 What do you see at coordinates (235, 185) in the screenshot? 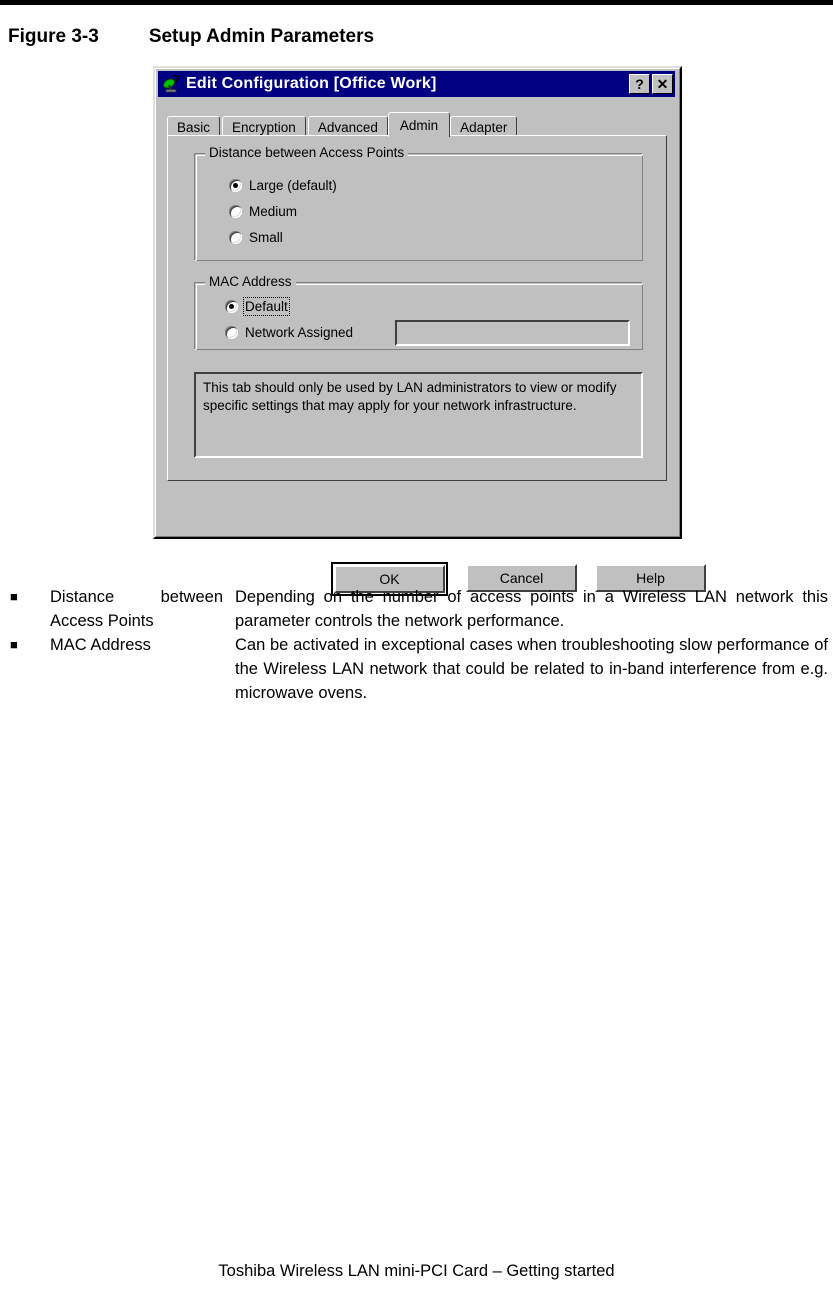
I see `radio-large-indicator` at bounding box center [235, 185].